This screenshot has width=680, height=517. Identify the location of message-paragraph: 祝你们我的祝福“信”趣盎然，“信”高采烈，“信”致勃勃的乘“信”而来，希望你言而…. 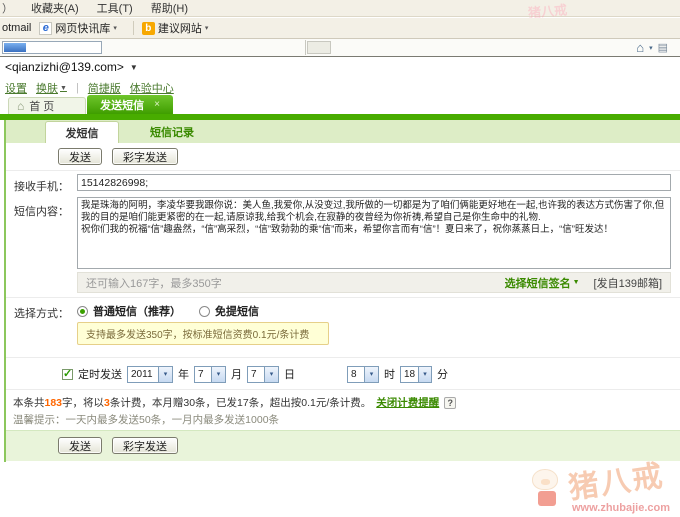
(347, 229).